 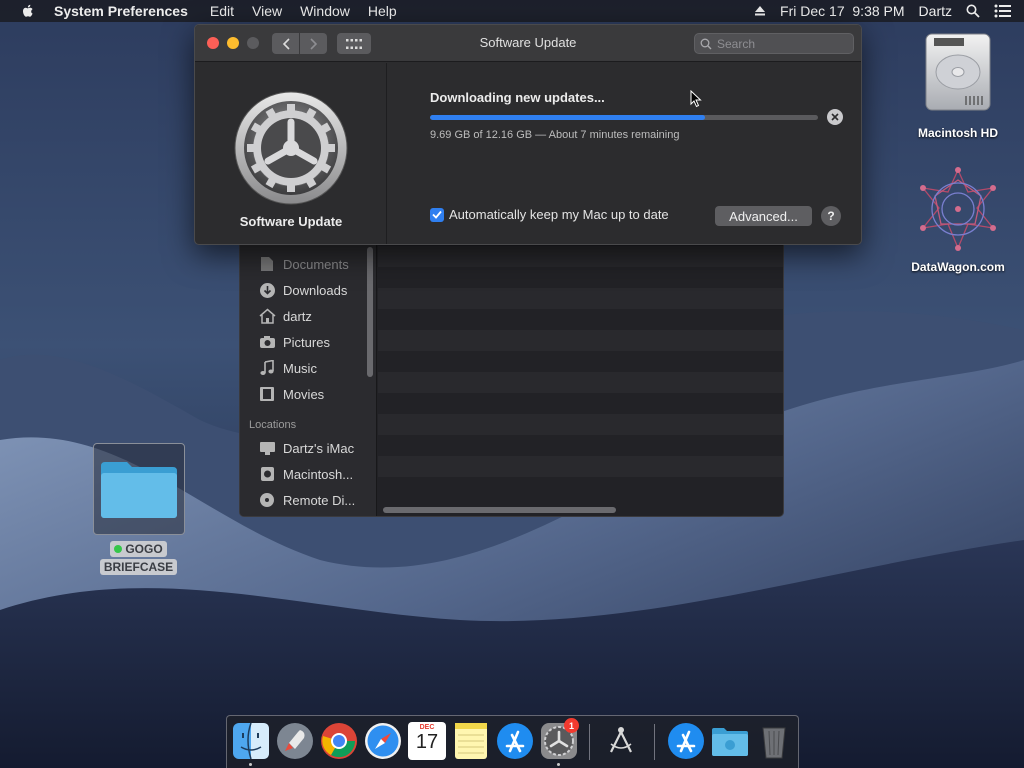 I want to click on close-icon, so click(x=835, y=117).